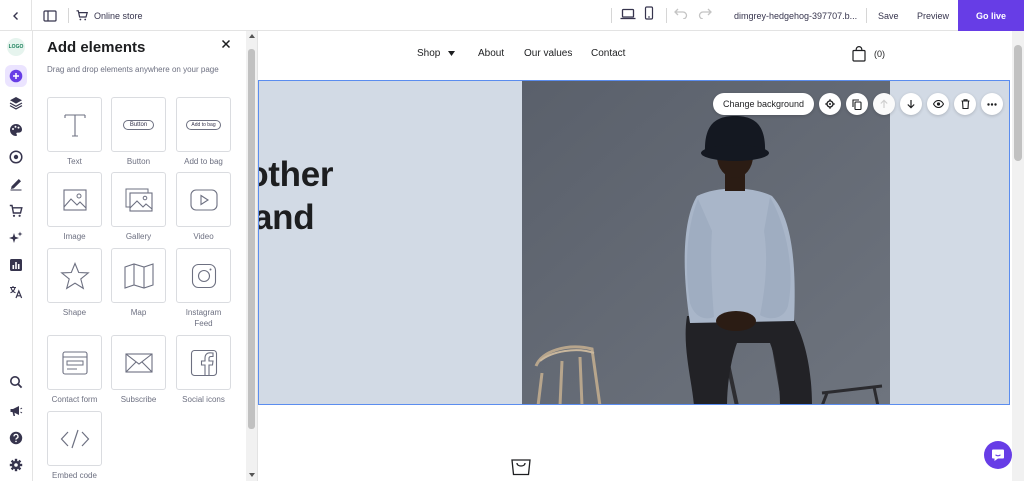 Image resolution: width=1024 pixels, height=481 pixels. Describe the element at coordinates (109, 15) in the screenshot. I see `online-store-button: Online store` at that location.